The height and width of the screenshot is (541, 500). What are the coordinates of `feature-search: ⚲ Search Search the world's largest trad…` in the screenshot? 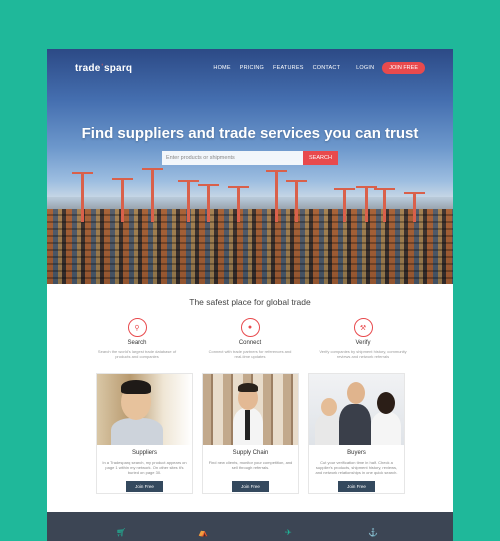 It's located at (137, 338).